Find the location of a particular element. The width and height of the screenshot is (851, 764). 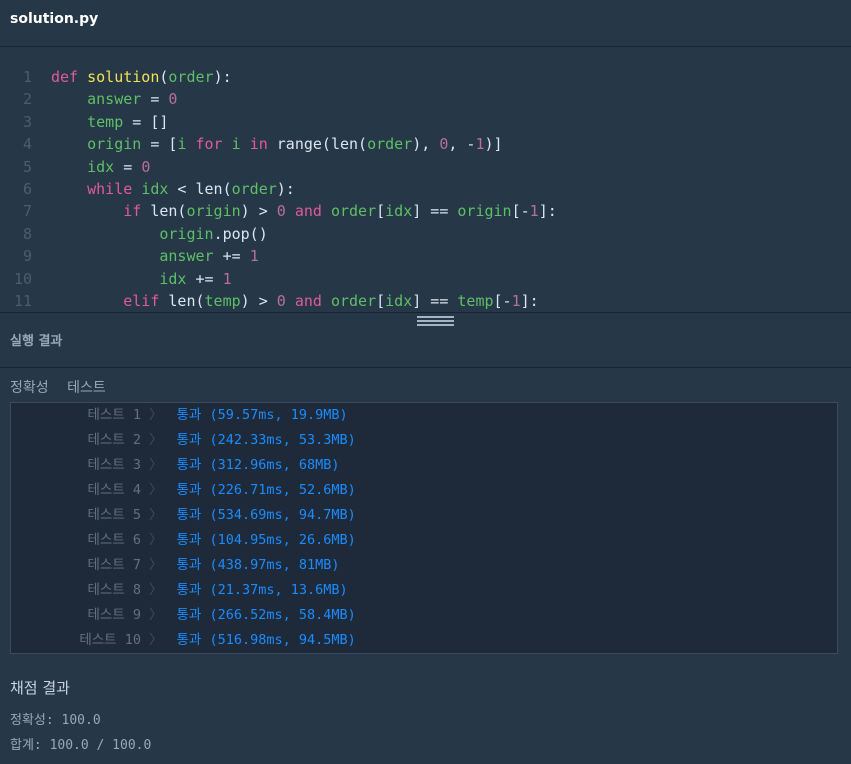

test-result: 통과 (242.33ms, 53.3MB) is located at coordinates (266, 440).